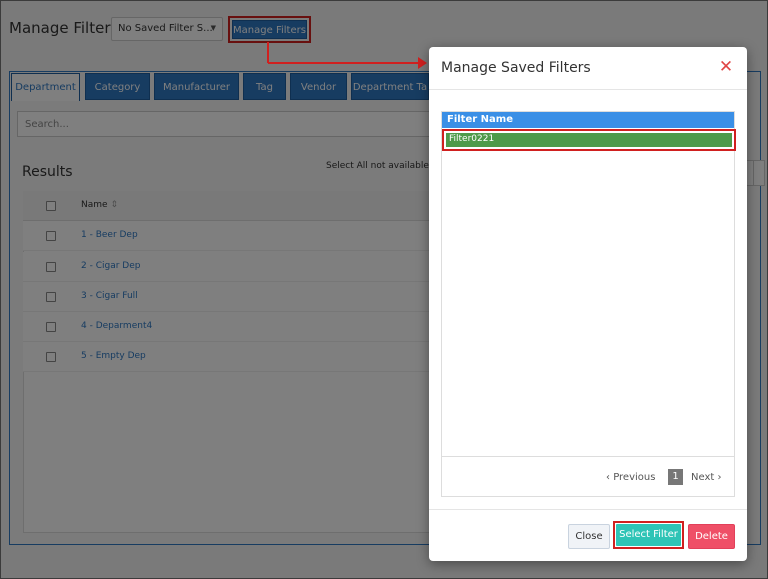  I want to click on modal-header: Manage Saved Filters ✕, so click(588, 68).